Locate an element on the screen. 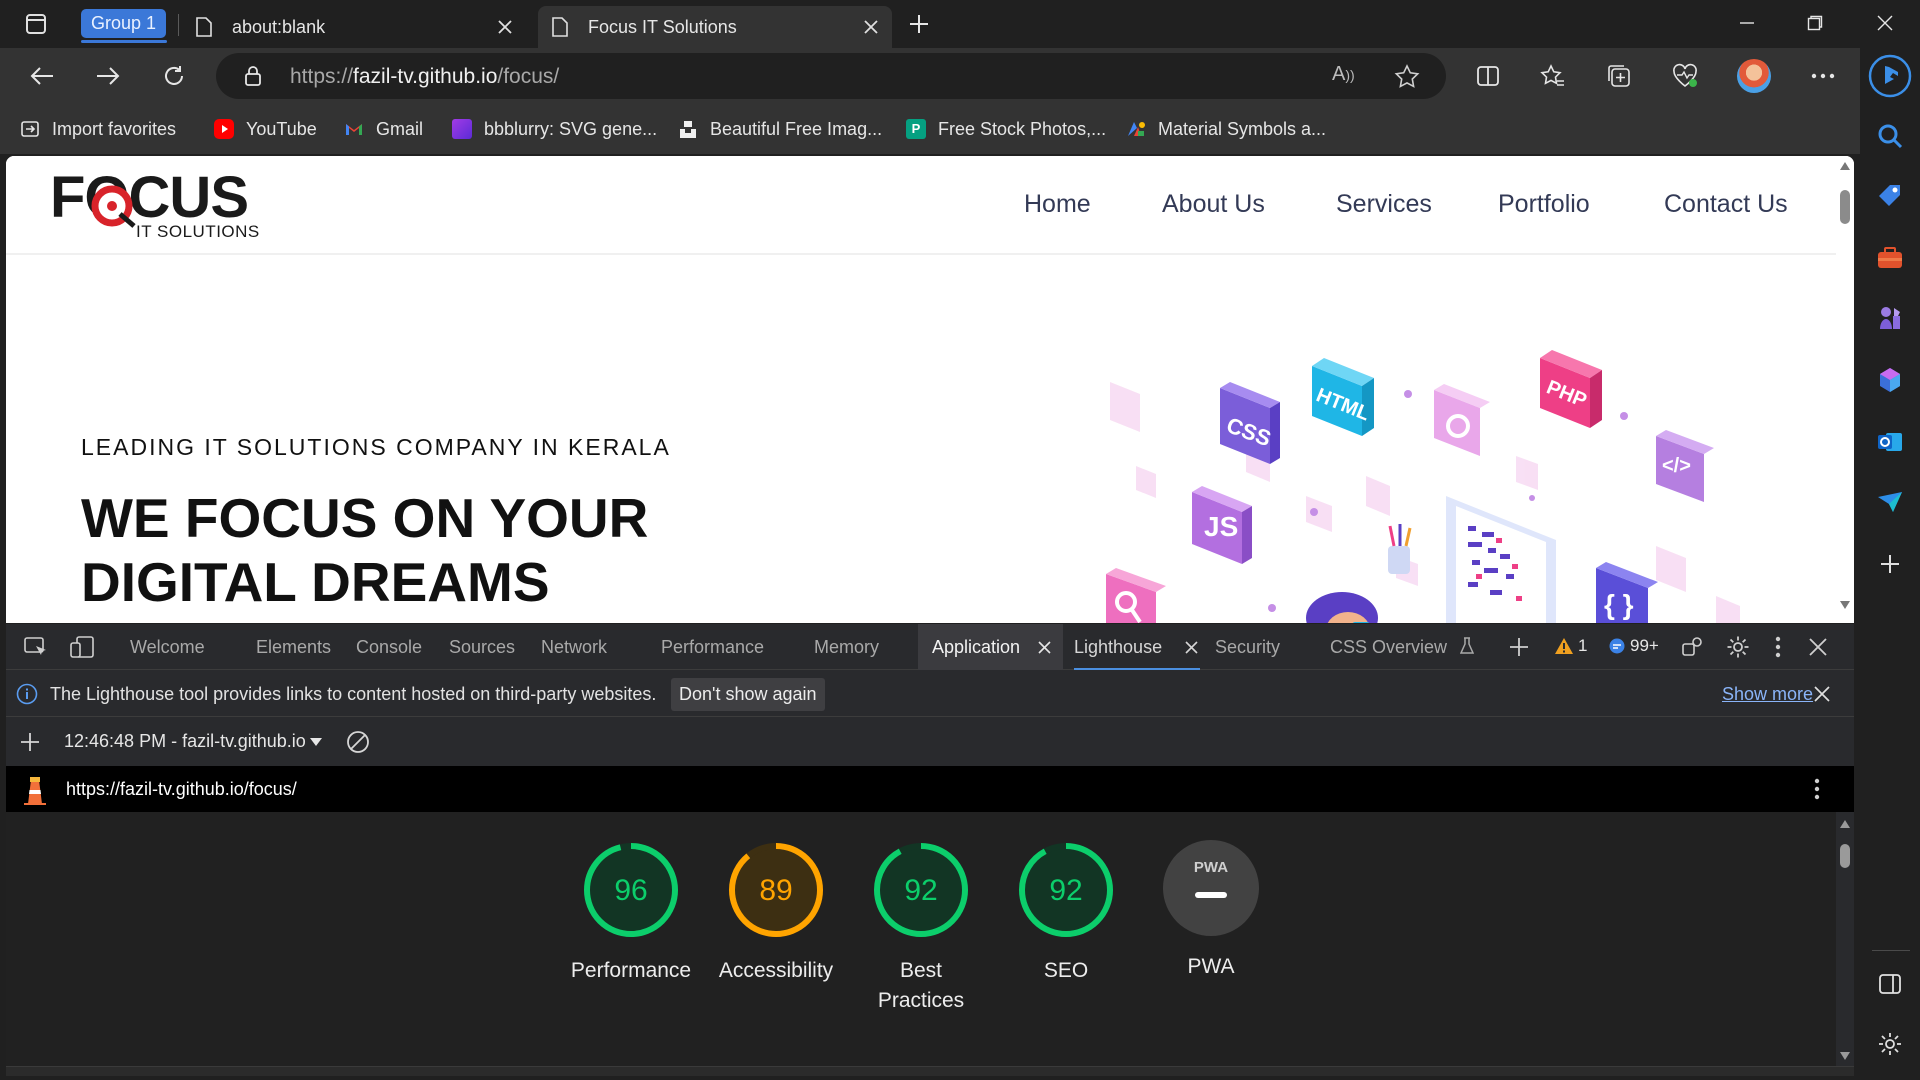  messages-indicator: 99+ is located at coordinates (1633, 646).